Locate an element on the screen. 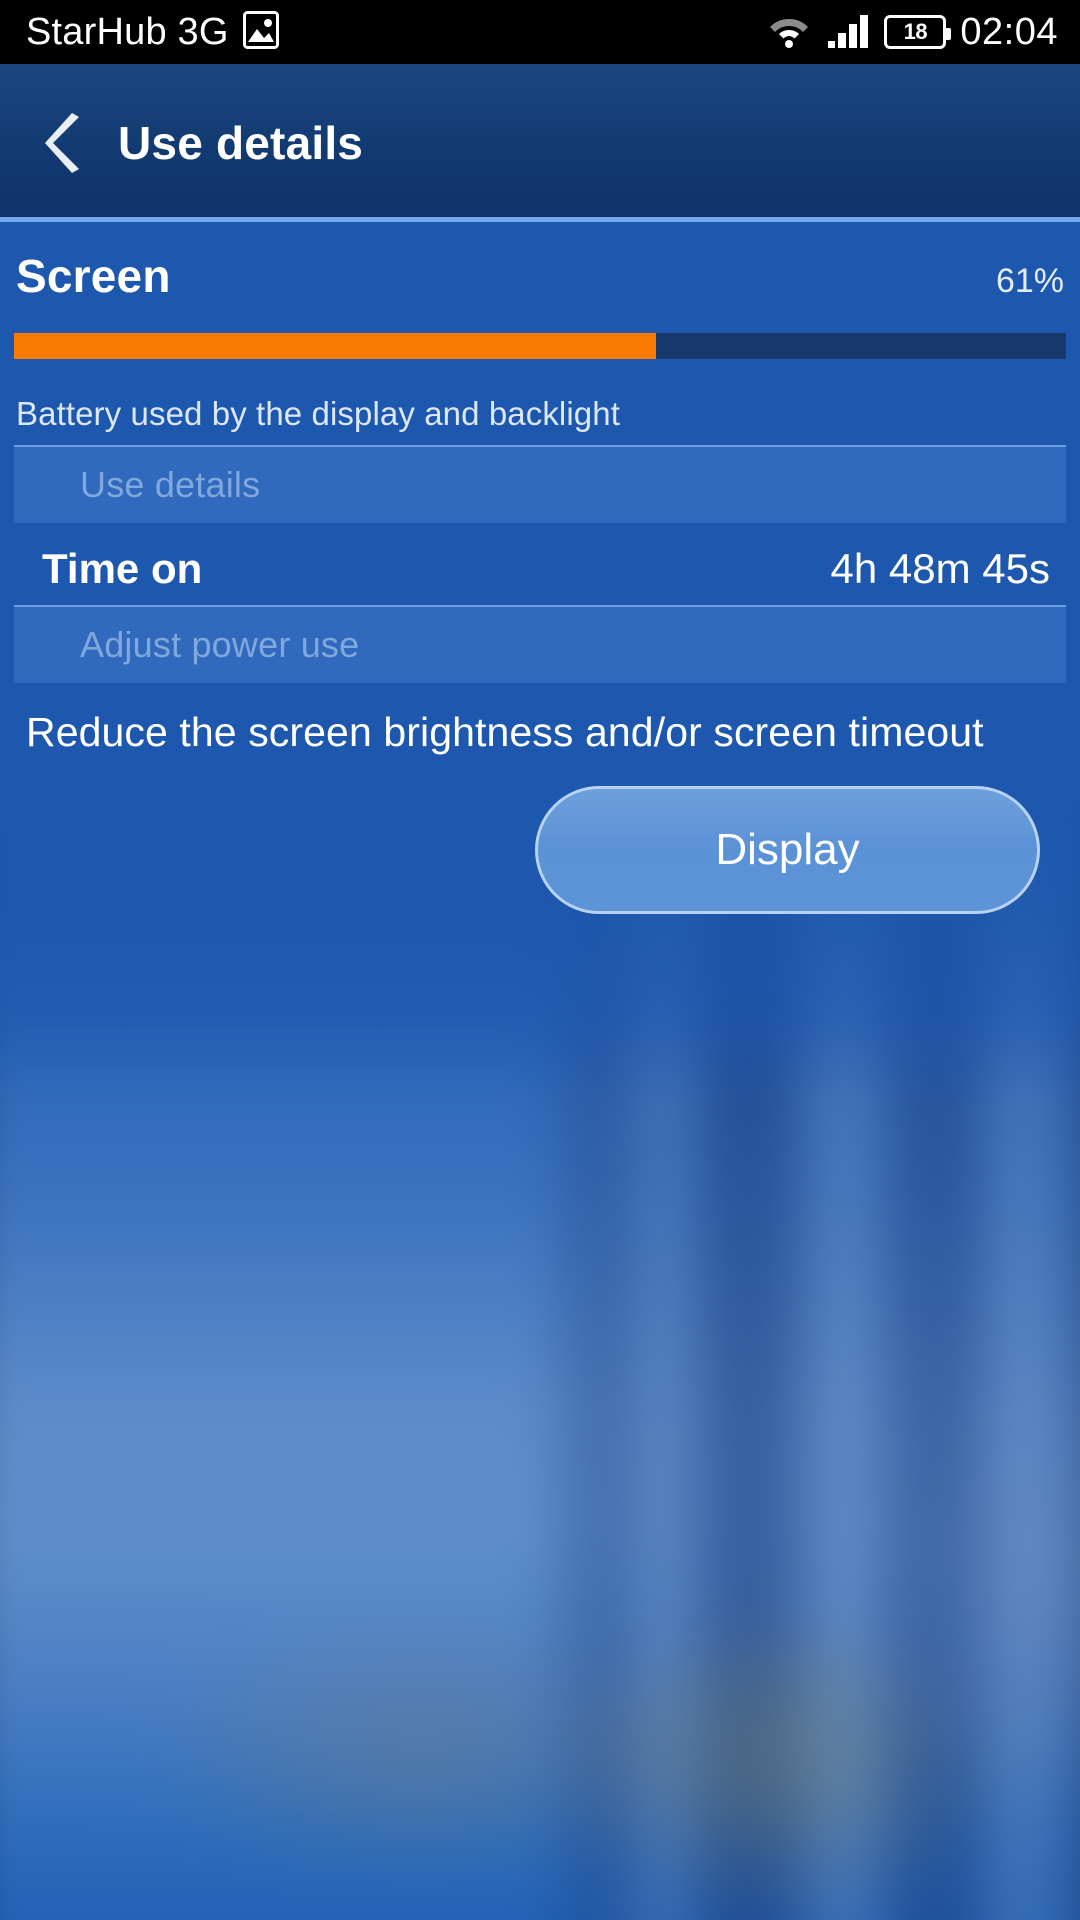  carrier-label: StarHub 3G is located at coordinates (127, 32).